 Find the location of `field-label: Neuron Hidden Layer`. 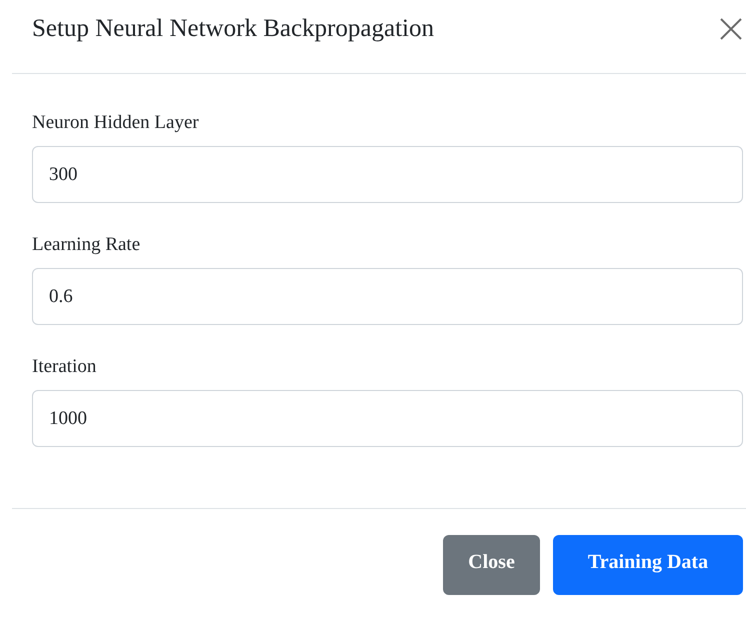

field-label: Neuron Hidden Layer is located at coordinates (116, 123).